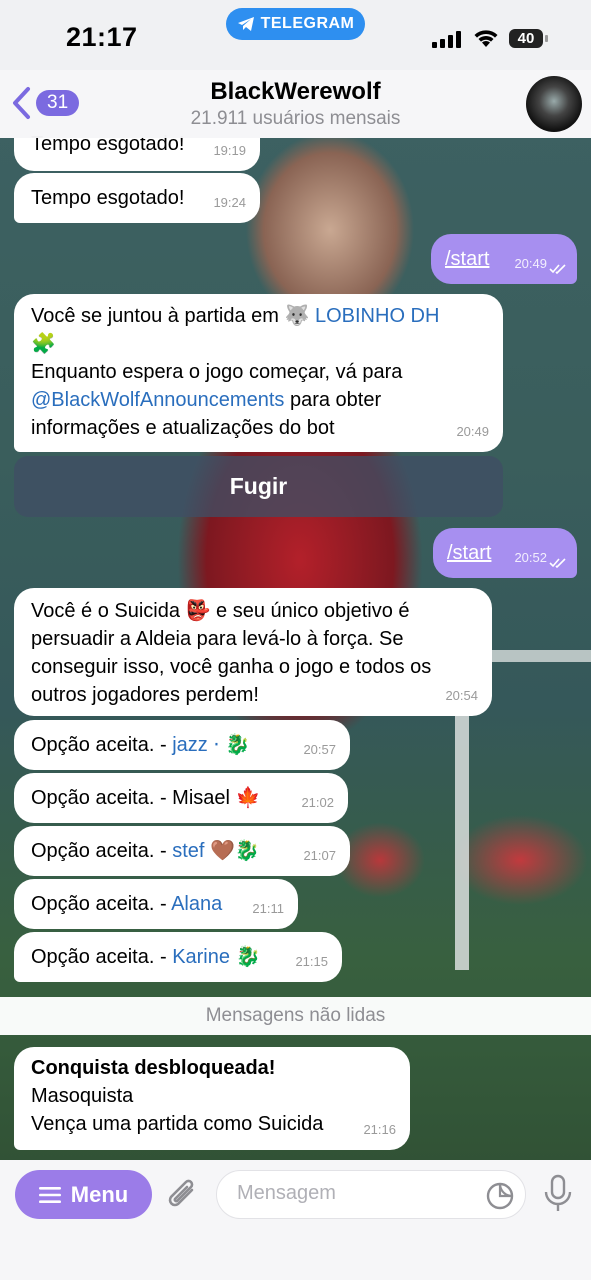 The image size is (591, 1280). Describe the element at coordinates (229, 202) in the screenshot. I see `message-time: 19:24` at that location.